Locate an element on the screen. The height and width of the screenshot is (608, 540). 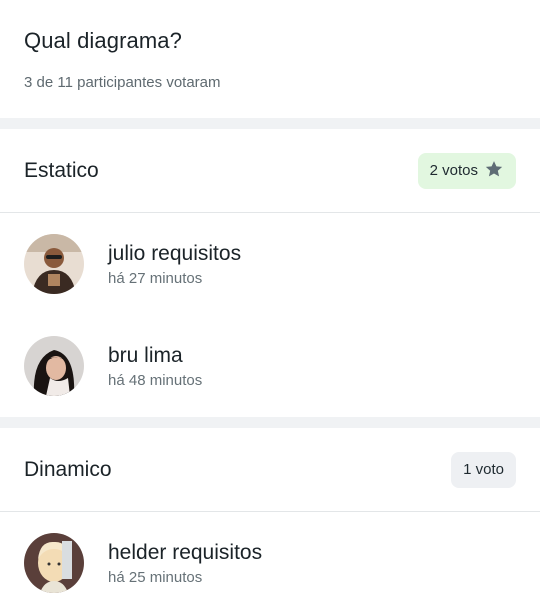
option-header-dinamico: Dinamico 1 voto is located at coordinates (270, 470).